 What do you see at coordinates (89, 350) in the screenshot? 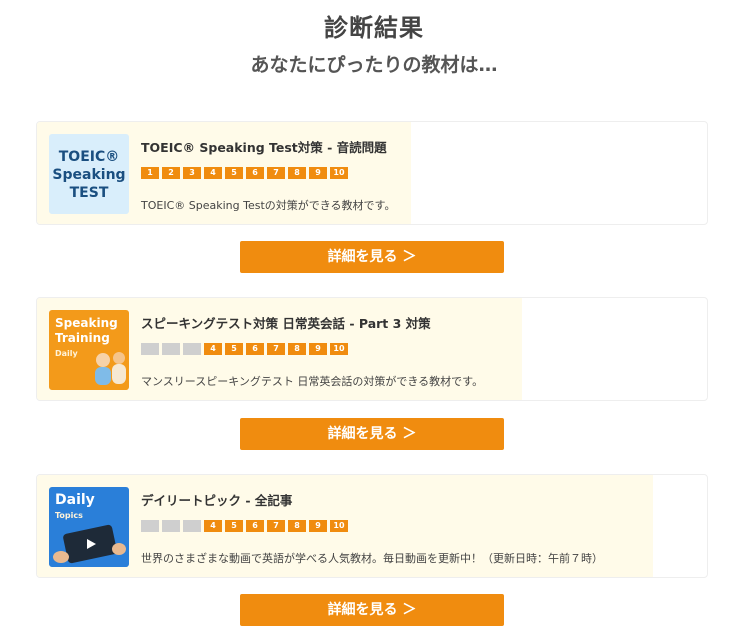
I see `thumbnail-speaking-training: Speaking Training Daily` at bounding box center [89, 350].